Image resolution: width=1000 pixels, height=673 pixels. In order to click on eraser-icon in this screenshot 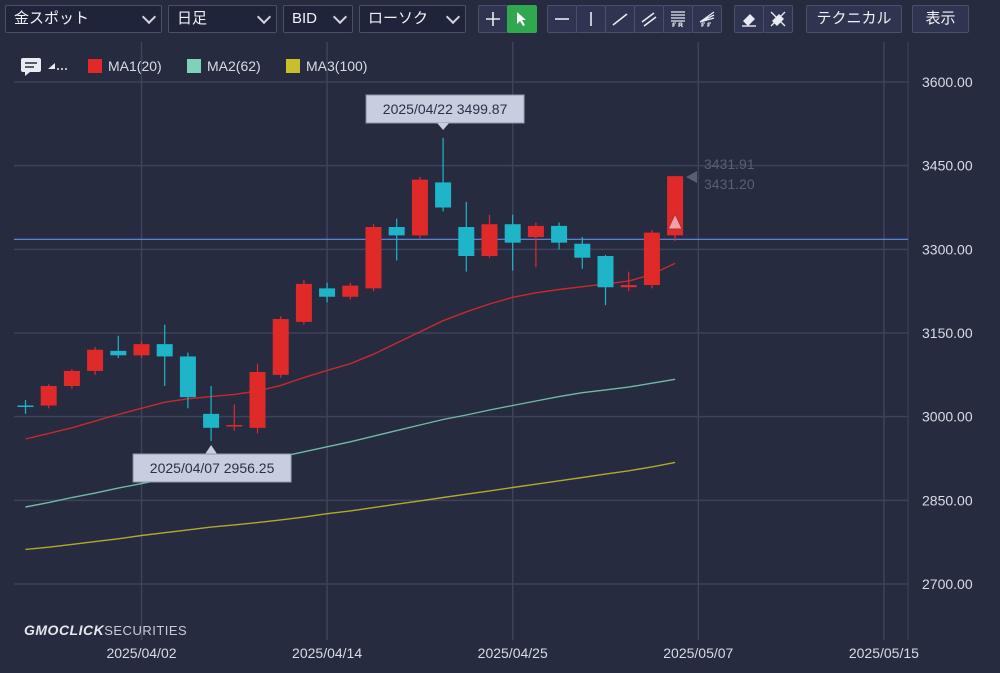, I will do `click(749, 20)`.